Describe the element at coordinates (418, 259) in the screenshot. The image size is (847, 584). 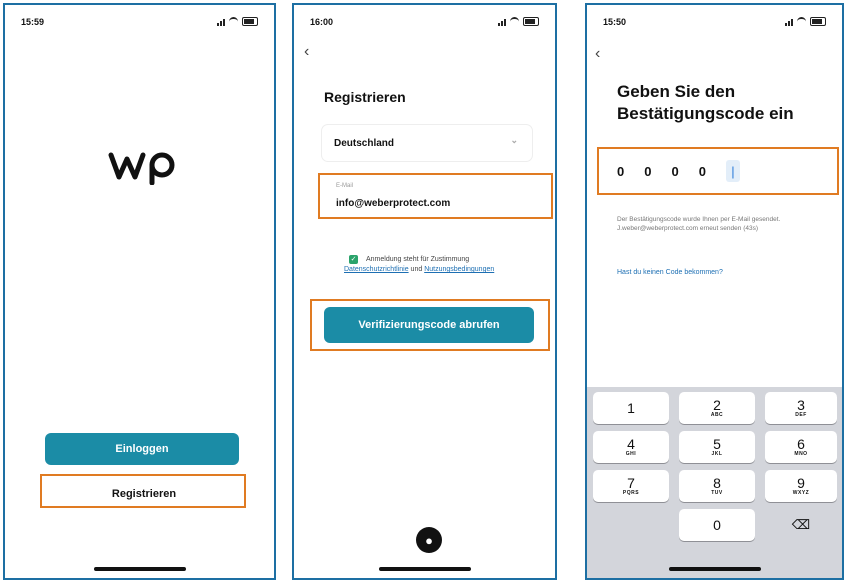
I see `terms-prefix: Anmeldung steht für Zustimmung` at that location.